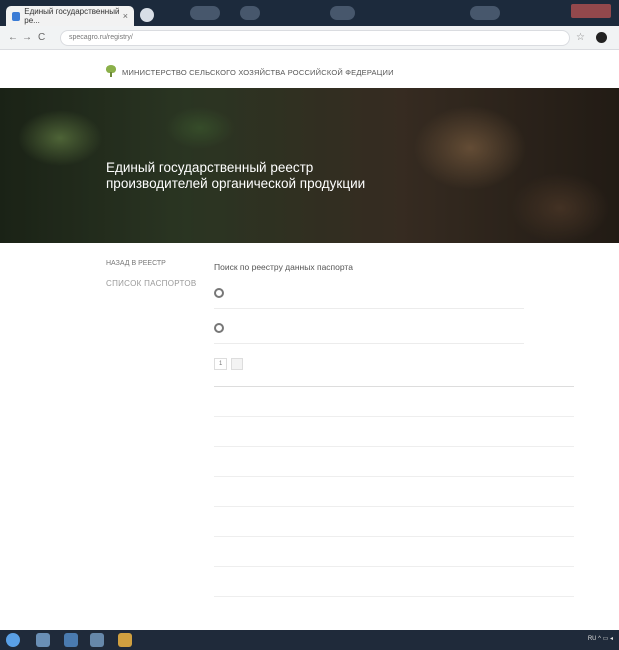 The width and height of the screenshot is (619, 650). What do you see at coordinates (591, 11) in the screenshot?
I see `window-controls` at bounding box center [591, 11].